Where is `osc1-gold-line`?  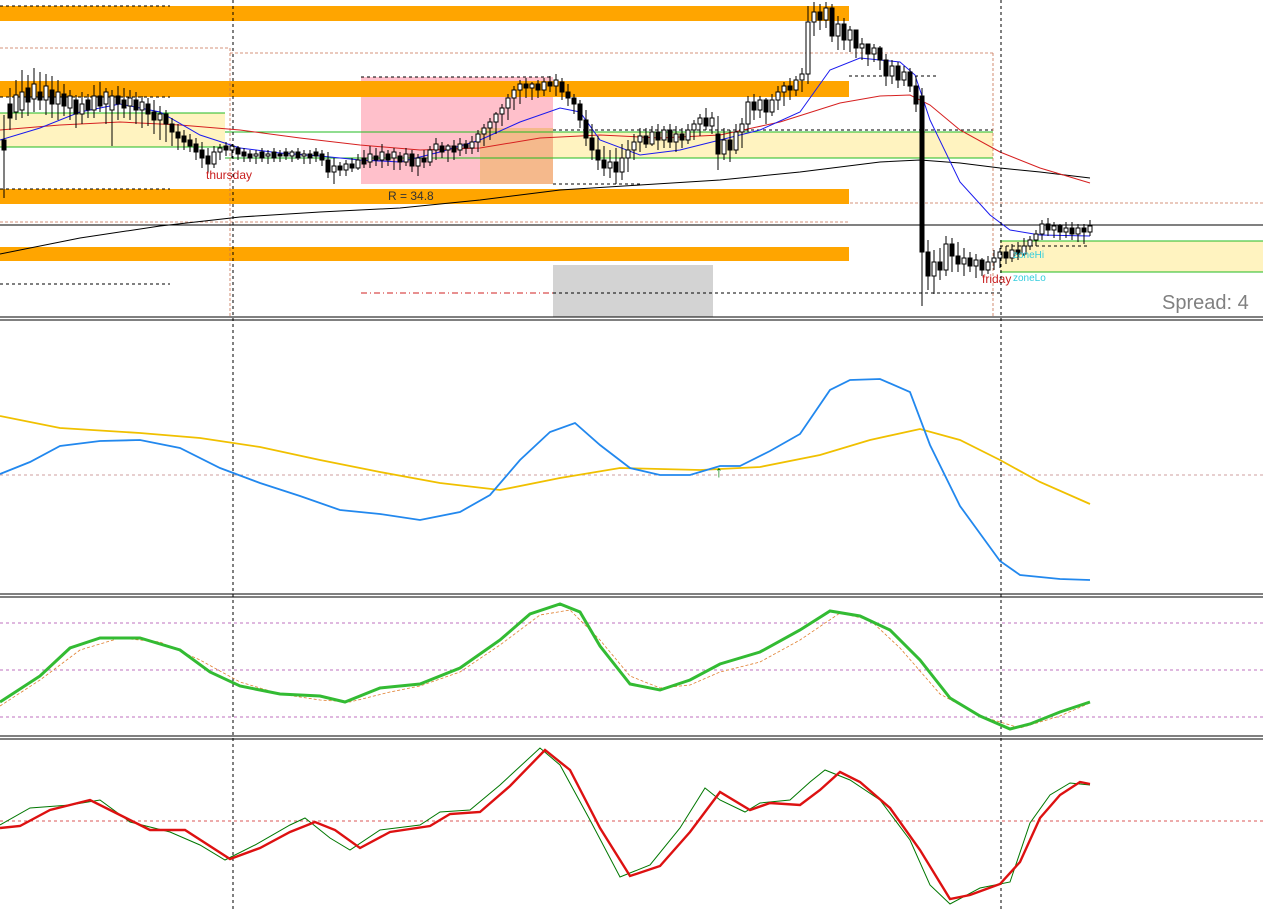
osc1-gold-line is located at coordinates (545, 460).